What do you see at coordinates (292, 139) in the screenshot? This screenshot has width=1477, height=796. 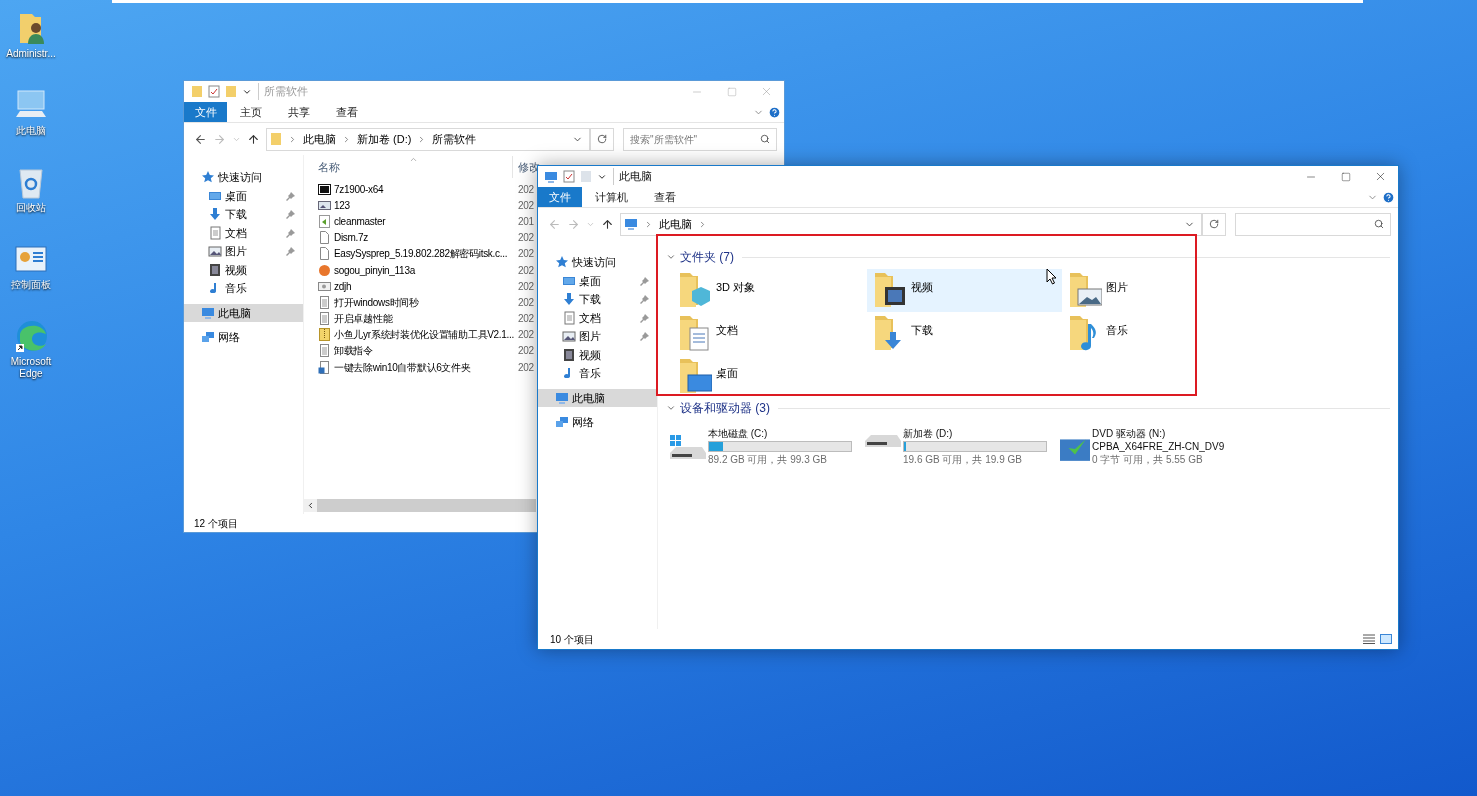 I see `chevron-icon` at bounding box center [292, 139].